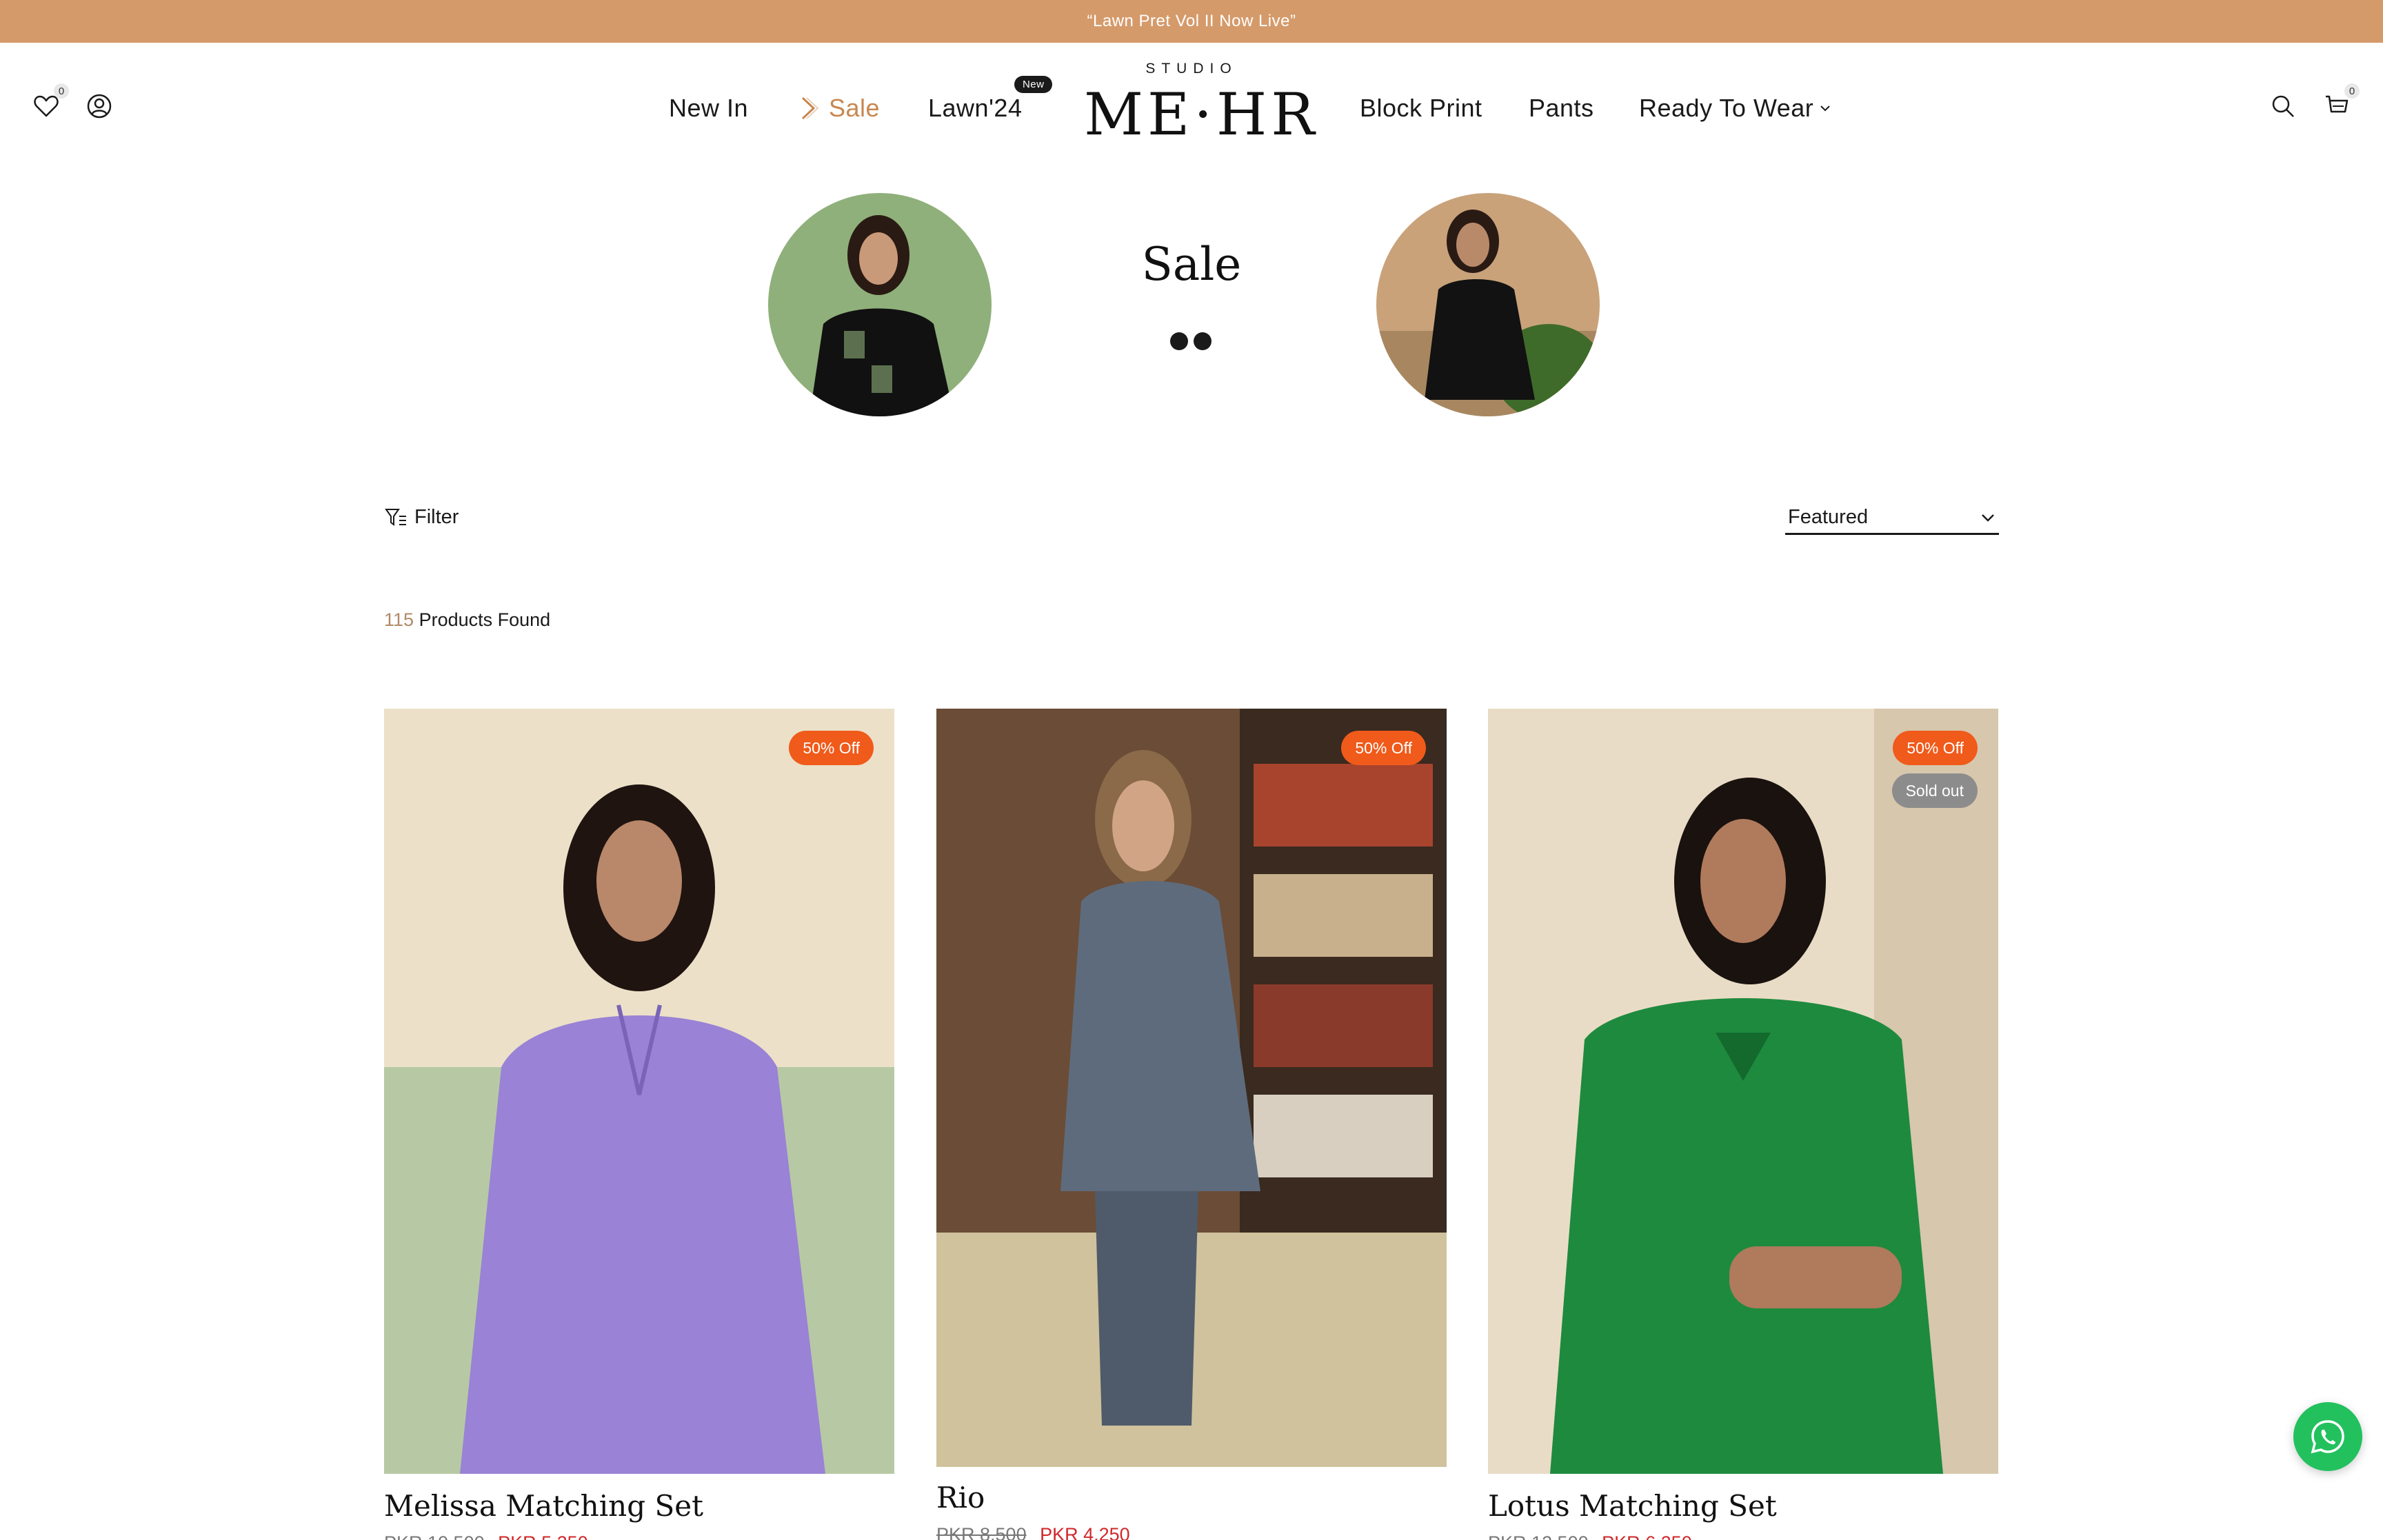 The width and height of the screenshot is (2383, 1540). I want to click on wishlist-count: 0, so click(61, 91).